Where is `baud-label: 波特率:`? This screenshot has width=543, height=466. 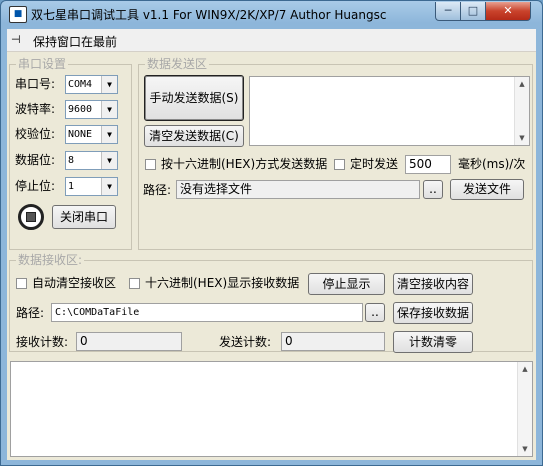
baud-label: 波特率: is located at coordinates (35, 109).